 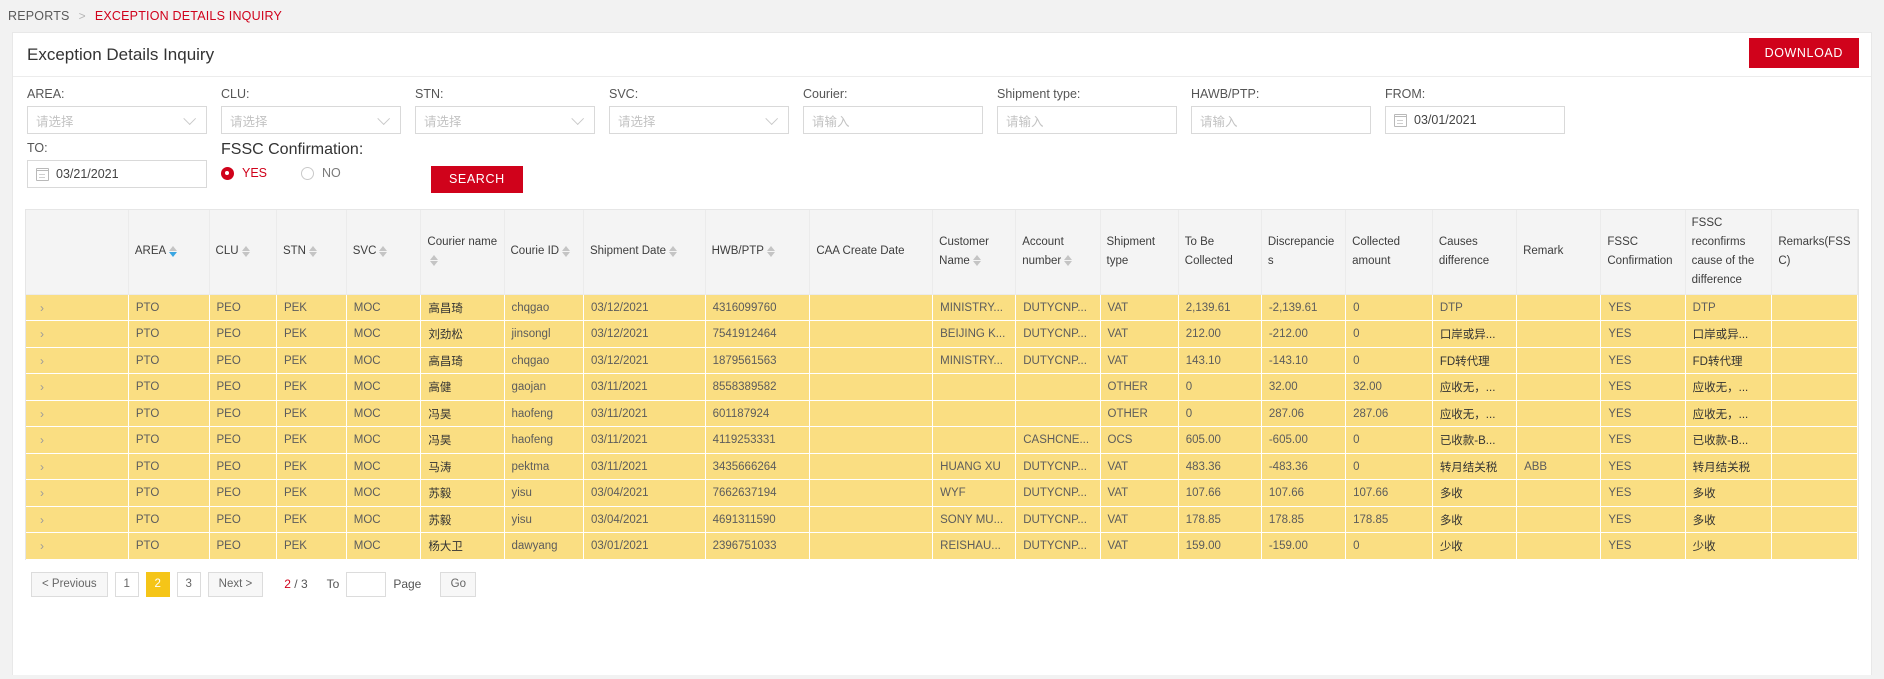 What do you see at coordinates (544, 361) in the screenshot?
I see `table-cell: chqgao` at bounding box center [544, 361].